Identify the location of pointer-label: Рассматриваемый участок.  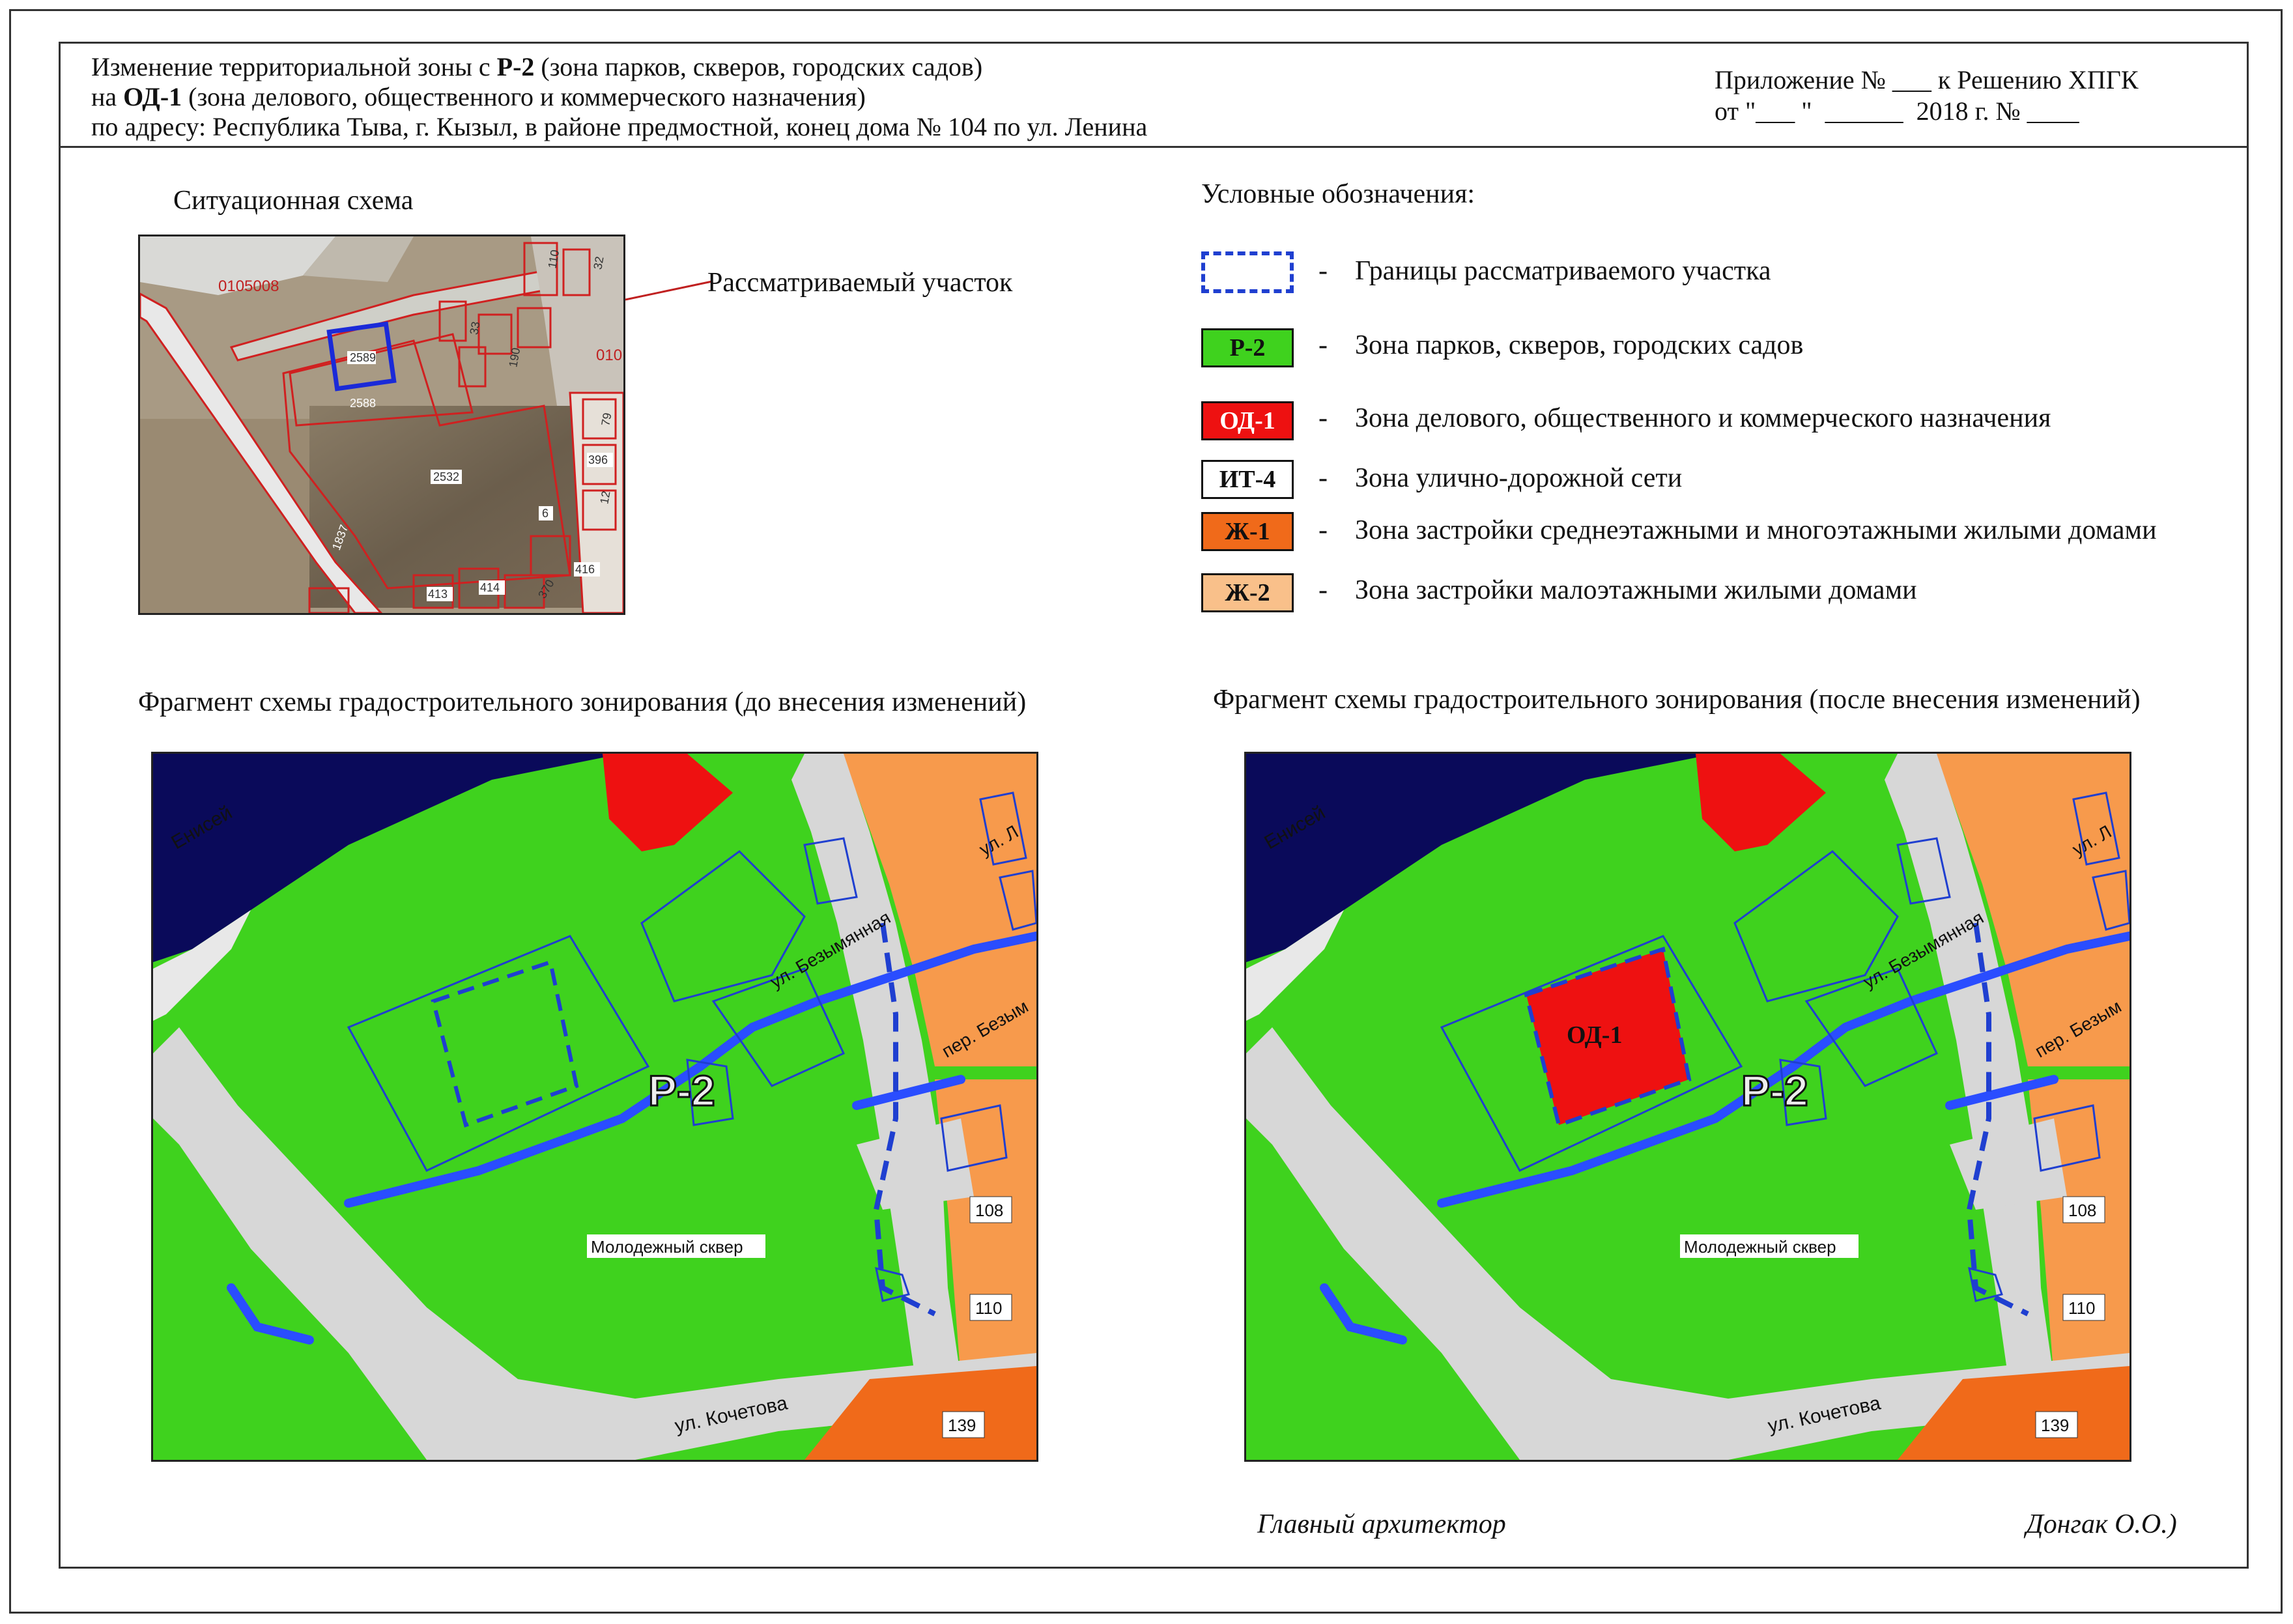
(860, 283).